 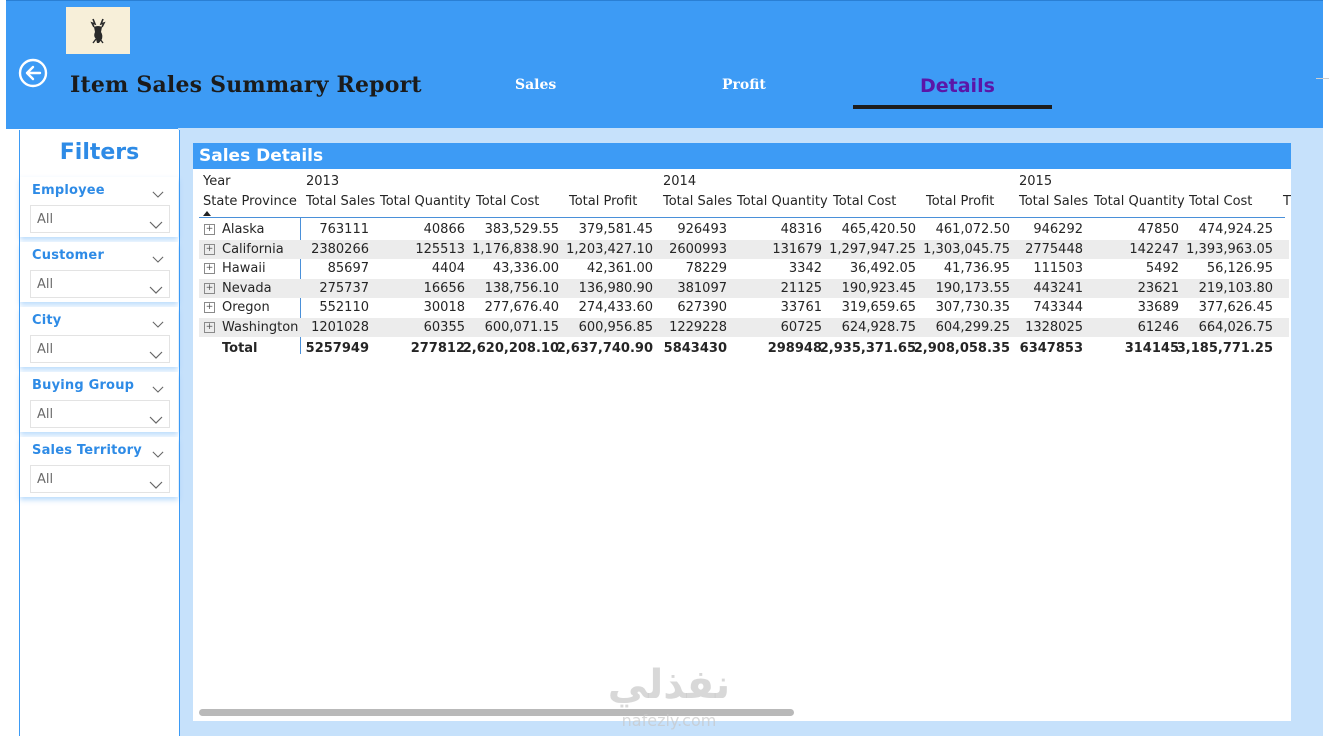 I want to click on table-cell: 1328025, so click(x=1054, y=327).